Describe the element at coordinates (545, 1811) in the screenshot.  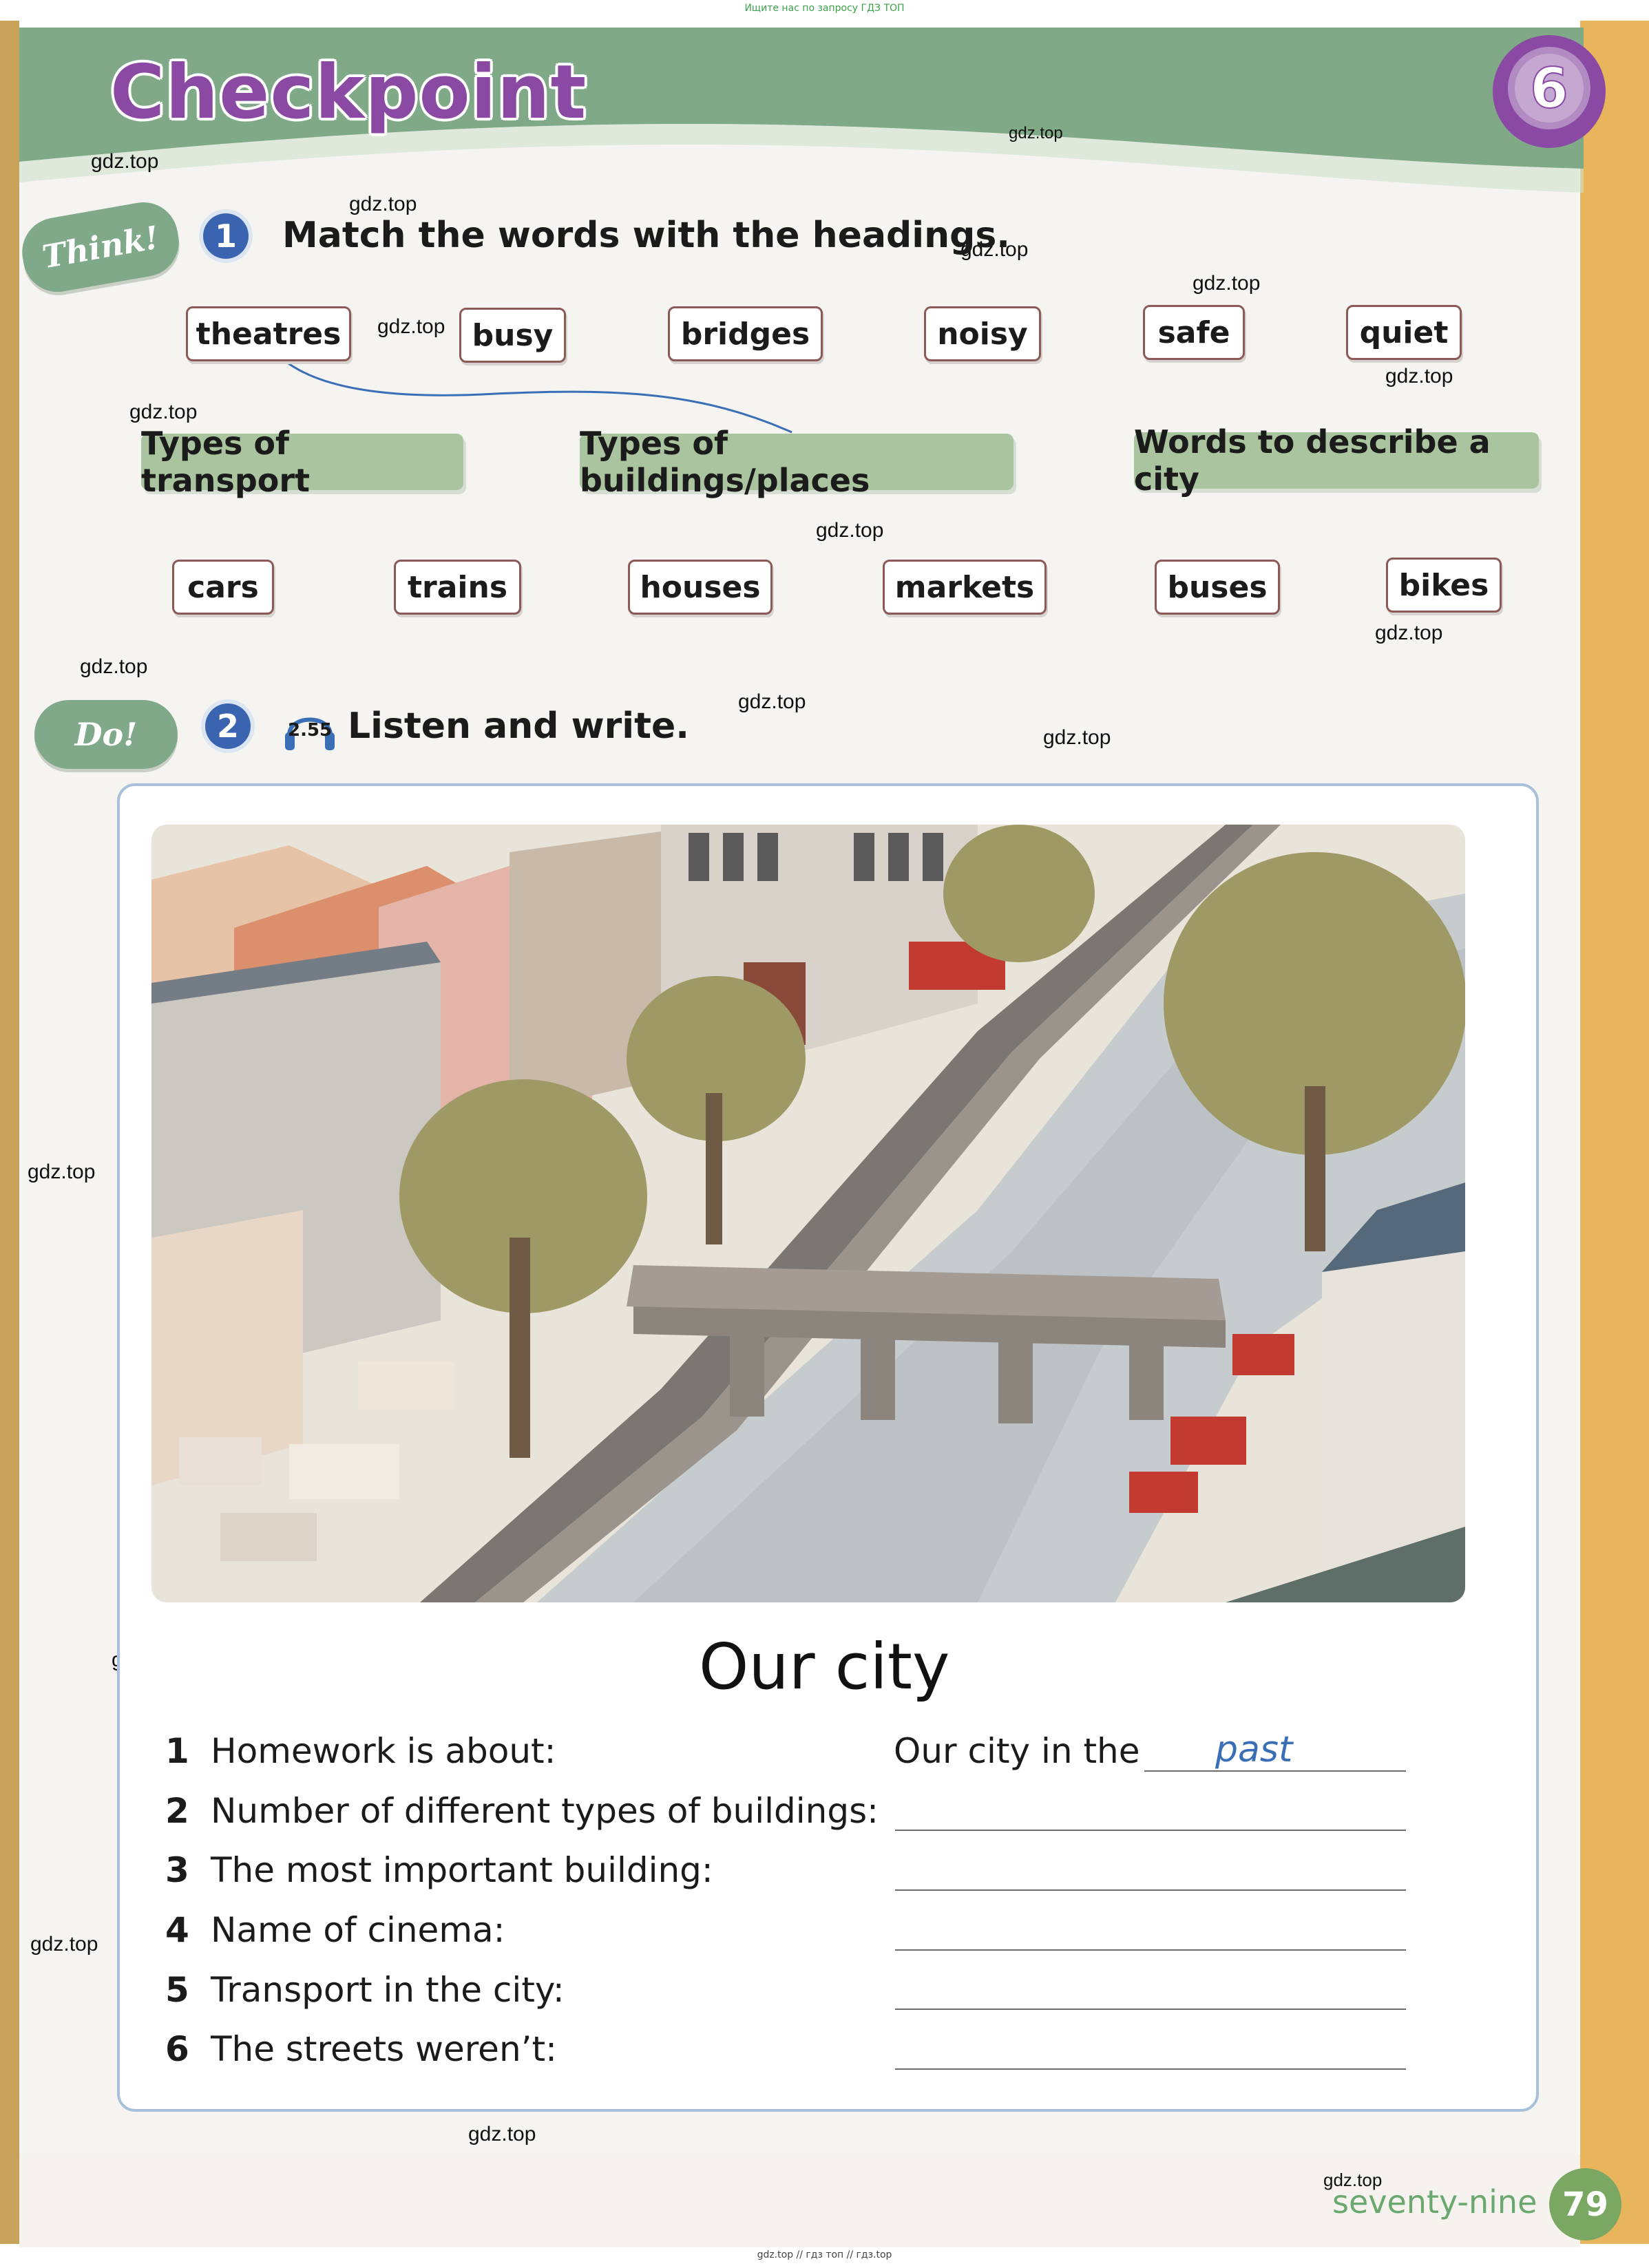
I see `question-text: Number of different types of buildings:` at that location.